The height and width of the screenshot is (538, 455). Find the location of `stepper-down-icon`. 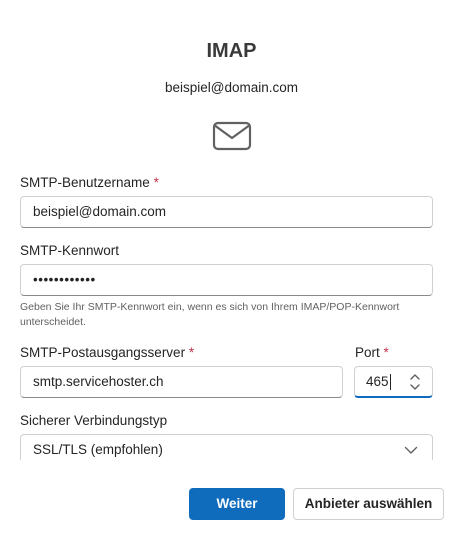

stepper-down-icon is located at coordinates (415, 387).